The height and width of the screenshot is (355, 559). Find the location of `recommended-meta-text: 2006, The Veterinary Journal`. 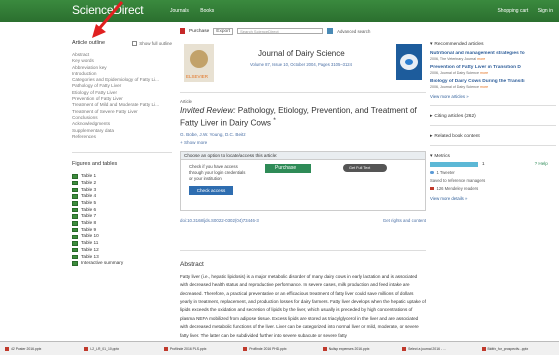

recommended-meta-text: 2006, The Veterinary Journal is located at coordinates (453, 59).